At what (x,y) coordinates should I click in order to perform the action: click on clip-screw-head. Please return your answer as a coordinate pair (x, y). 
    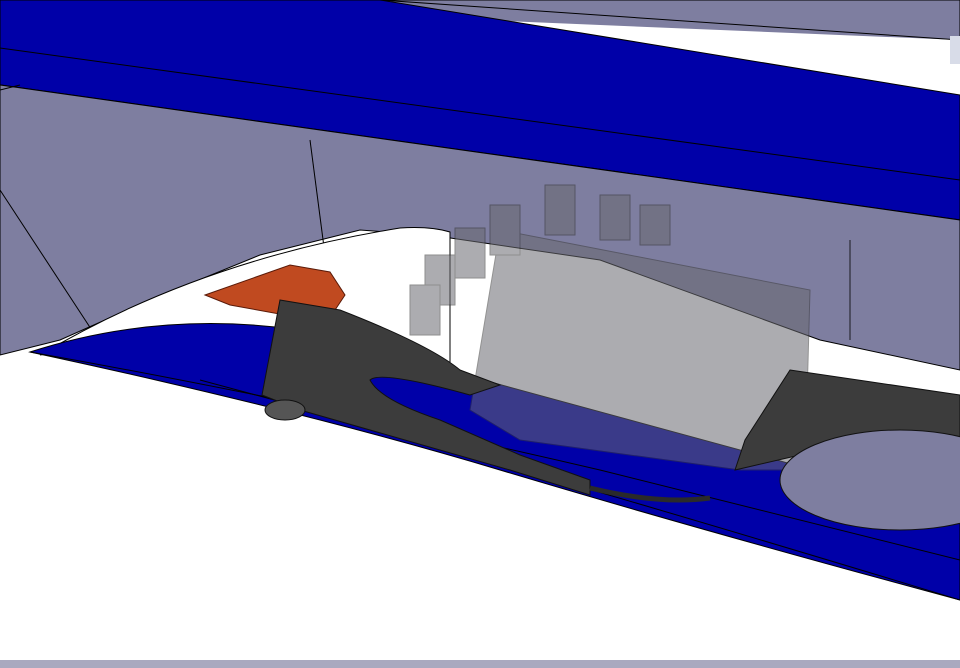
    Looking at the image, I should click on (285, 410).